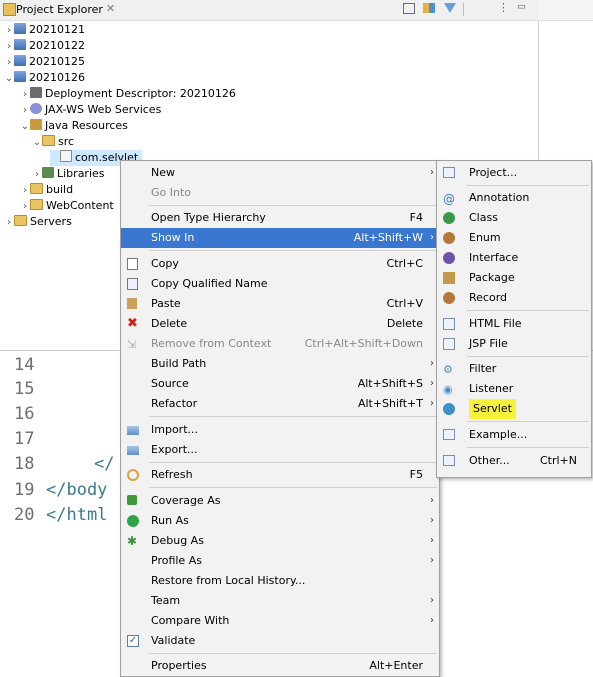 The height and width of the screenshot is (677, 593). I want to click on tree-item-20210121: › 20210121, so click(44, 30).